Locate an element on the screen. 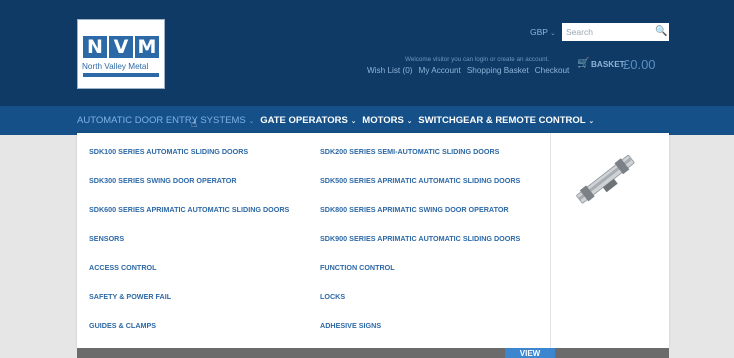 This screenshot has width=734, height=358. nav-item-label: AUTOMATIC DOOR ENTRY SYSTEMS is located at coordinates (161, 120).